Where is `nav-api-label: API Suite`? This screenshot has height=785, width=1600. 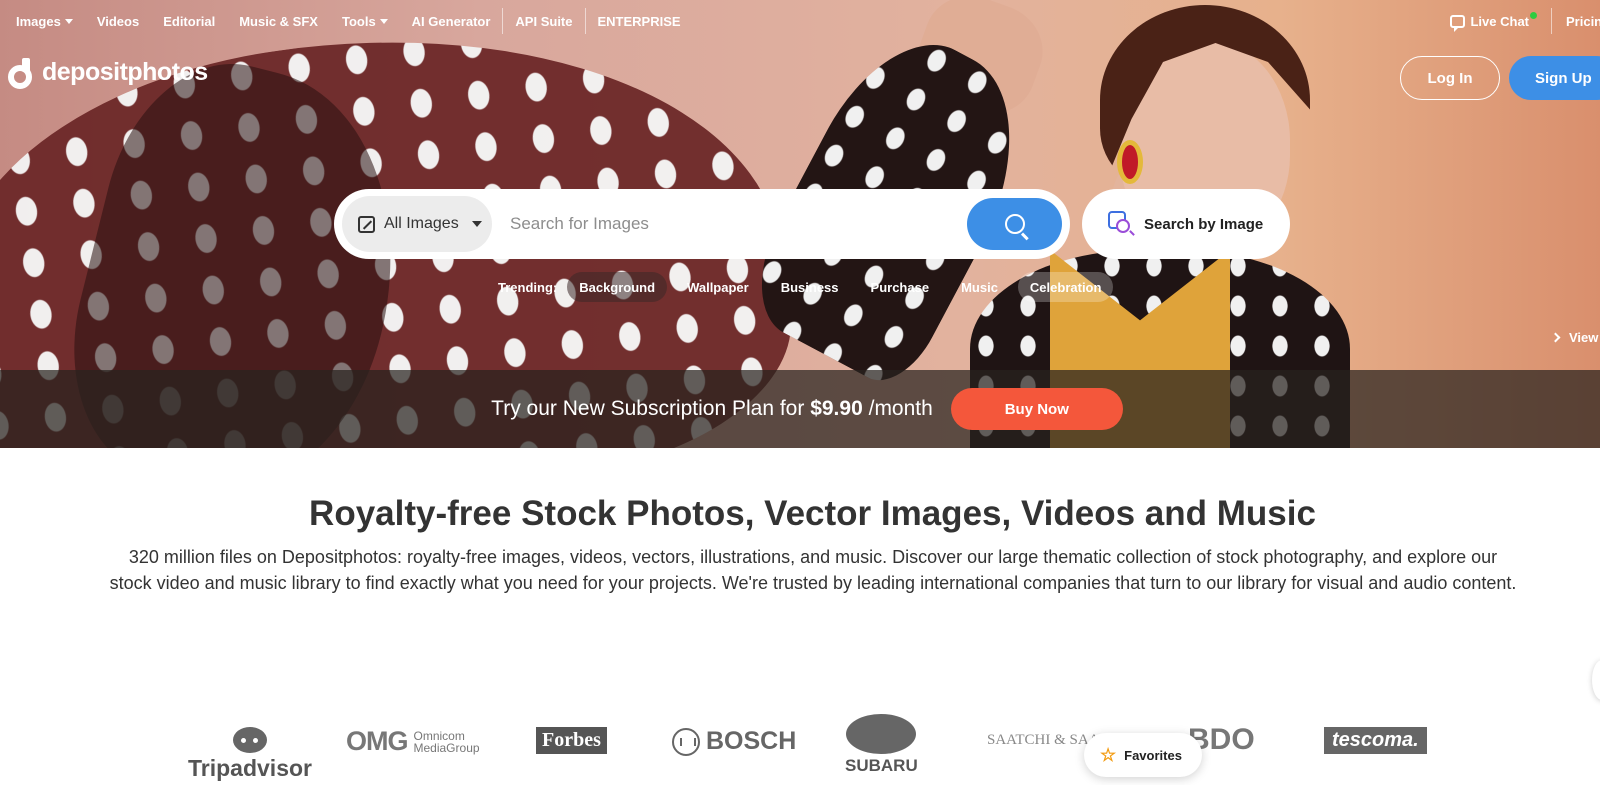
nav-api-label: API Suite is located at coordinates (544, 21).